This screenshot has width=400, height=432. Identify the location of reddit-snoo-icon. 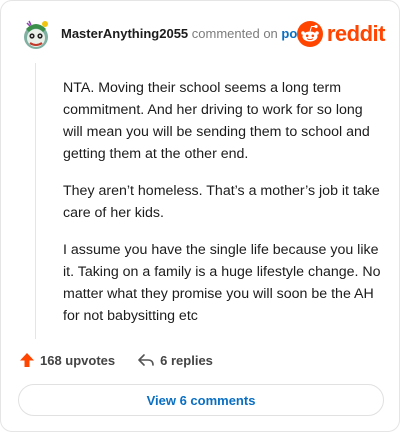
(309, 34).